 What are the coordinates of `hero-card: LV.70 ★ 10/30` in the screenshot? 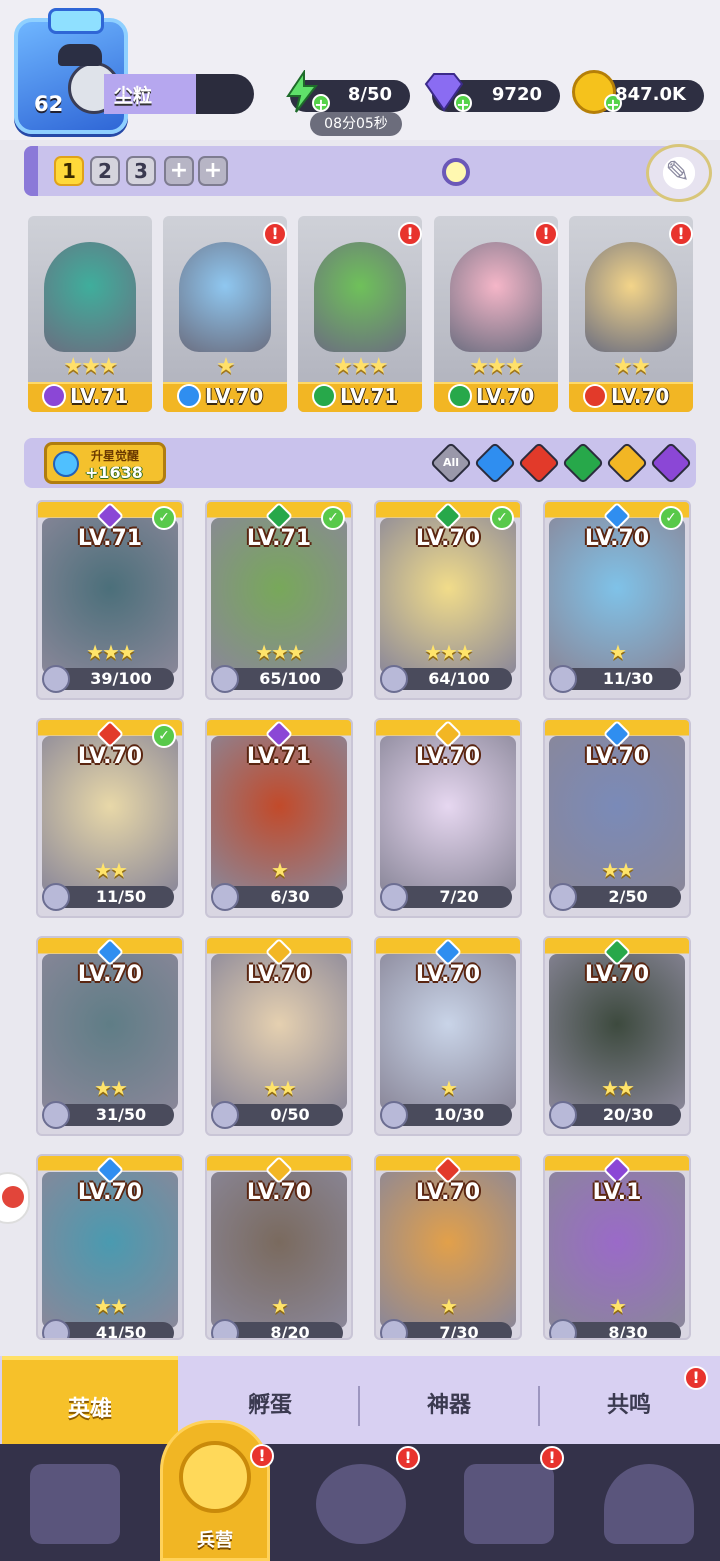 It's located at (448, 1036).